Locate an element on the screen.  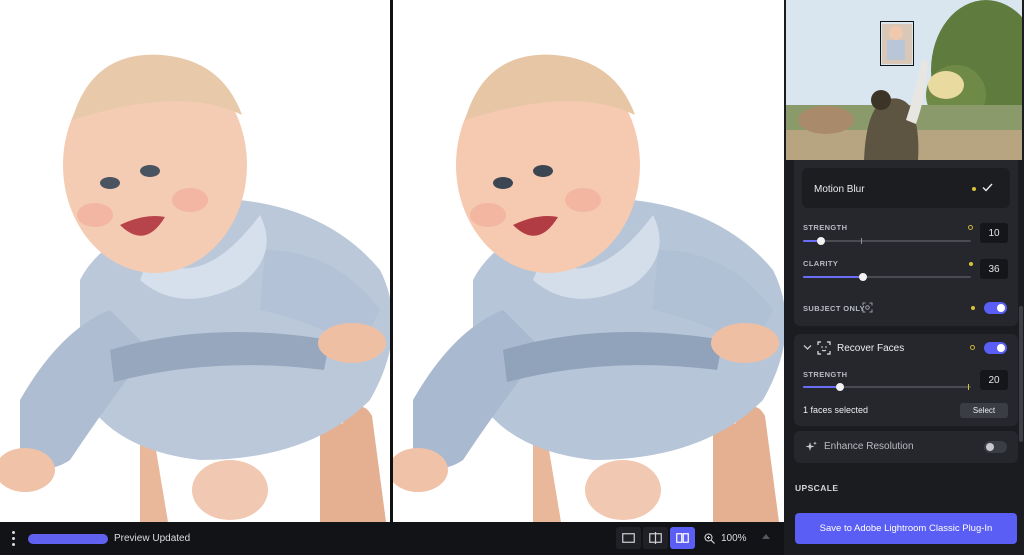
zoom-caret-icon is located at coordinates (766, 536).